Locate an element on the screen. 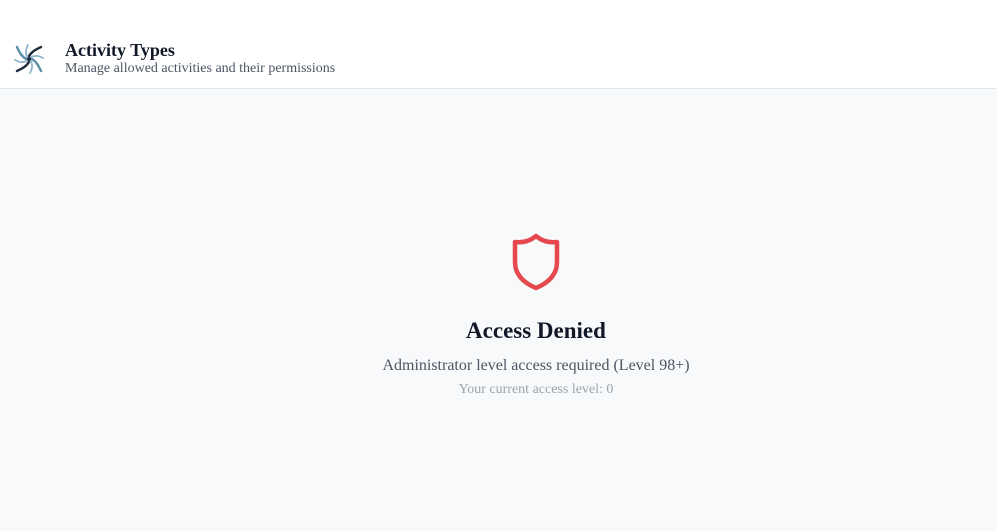  page-title: Activity Types is located at coordinates (120, 50).